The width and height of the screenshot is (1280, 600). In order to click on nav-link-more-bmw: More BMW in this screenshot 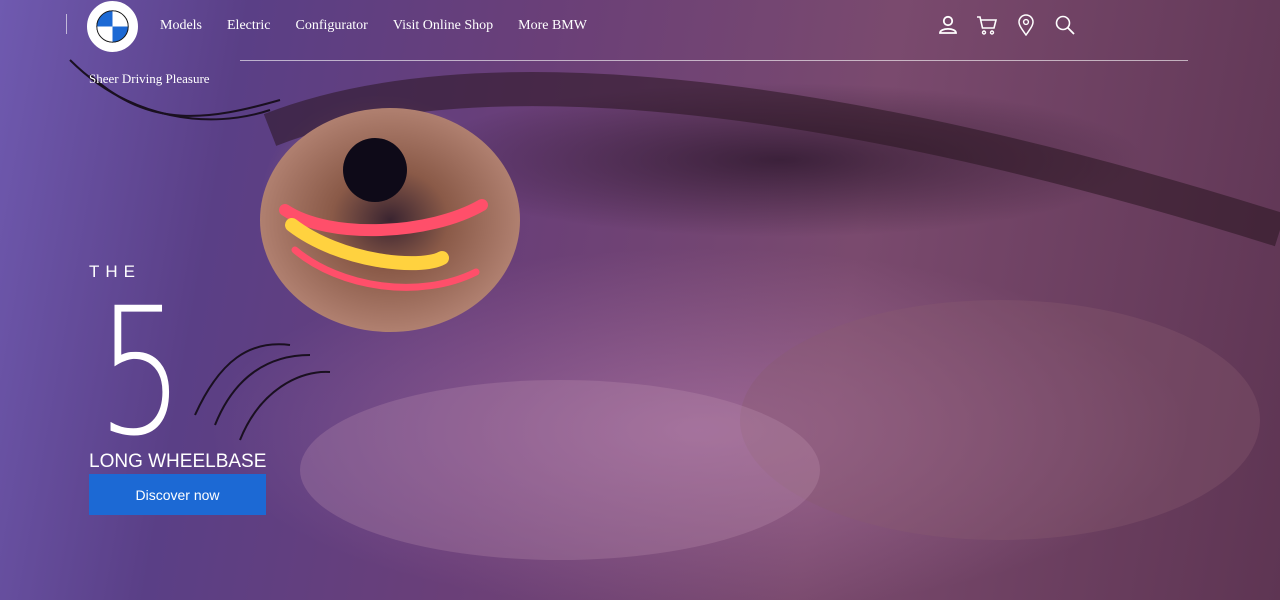, I will do `click(552, 26)`.